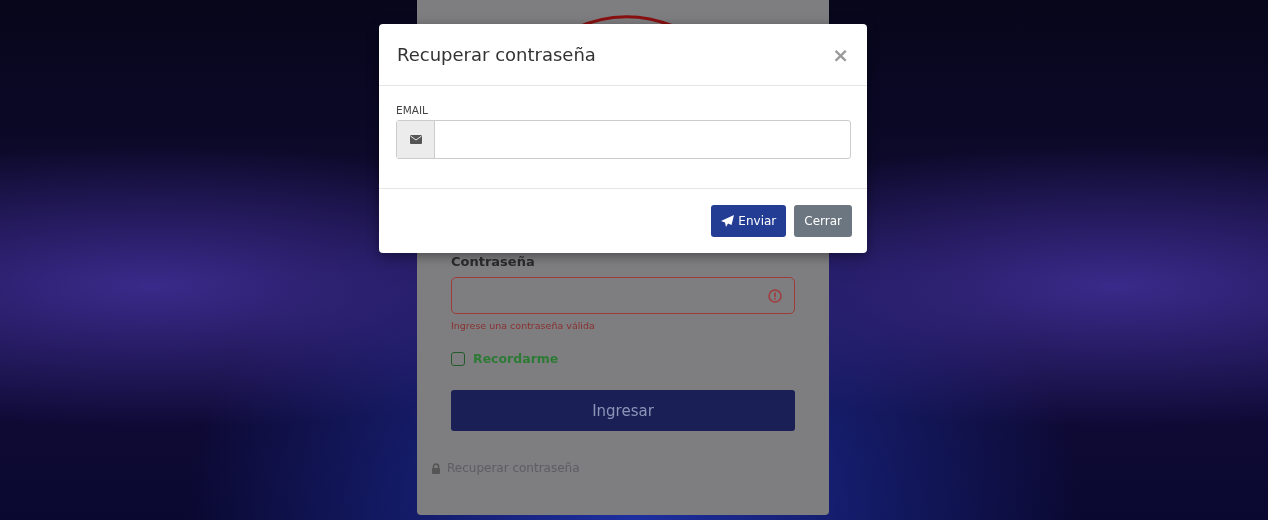 This screenshot has width=1268, height=520. I want to click on paper-plane-icon, so click(728, 221).